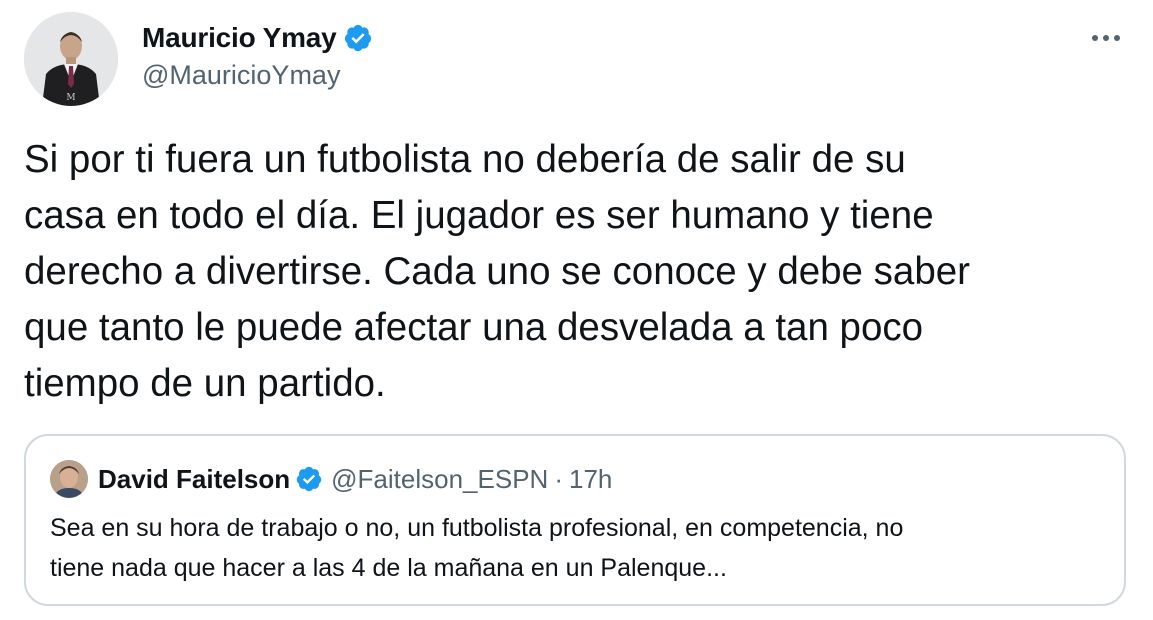  I want to click on author-name: Mauricio Ymay, so click(239, 38).